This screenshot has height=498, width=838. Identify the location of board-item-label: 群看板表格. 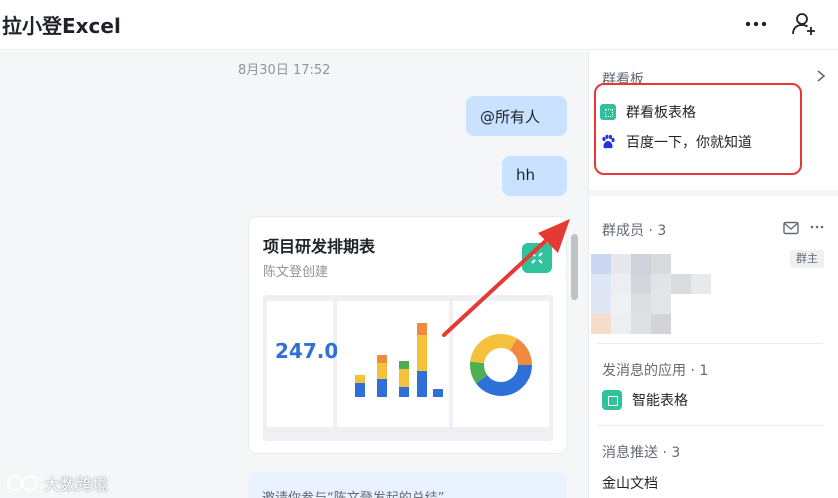
(661, 113).